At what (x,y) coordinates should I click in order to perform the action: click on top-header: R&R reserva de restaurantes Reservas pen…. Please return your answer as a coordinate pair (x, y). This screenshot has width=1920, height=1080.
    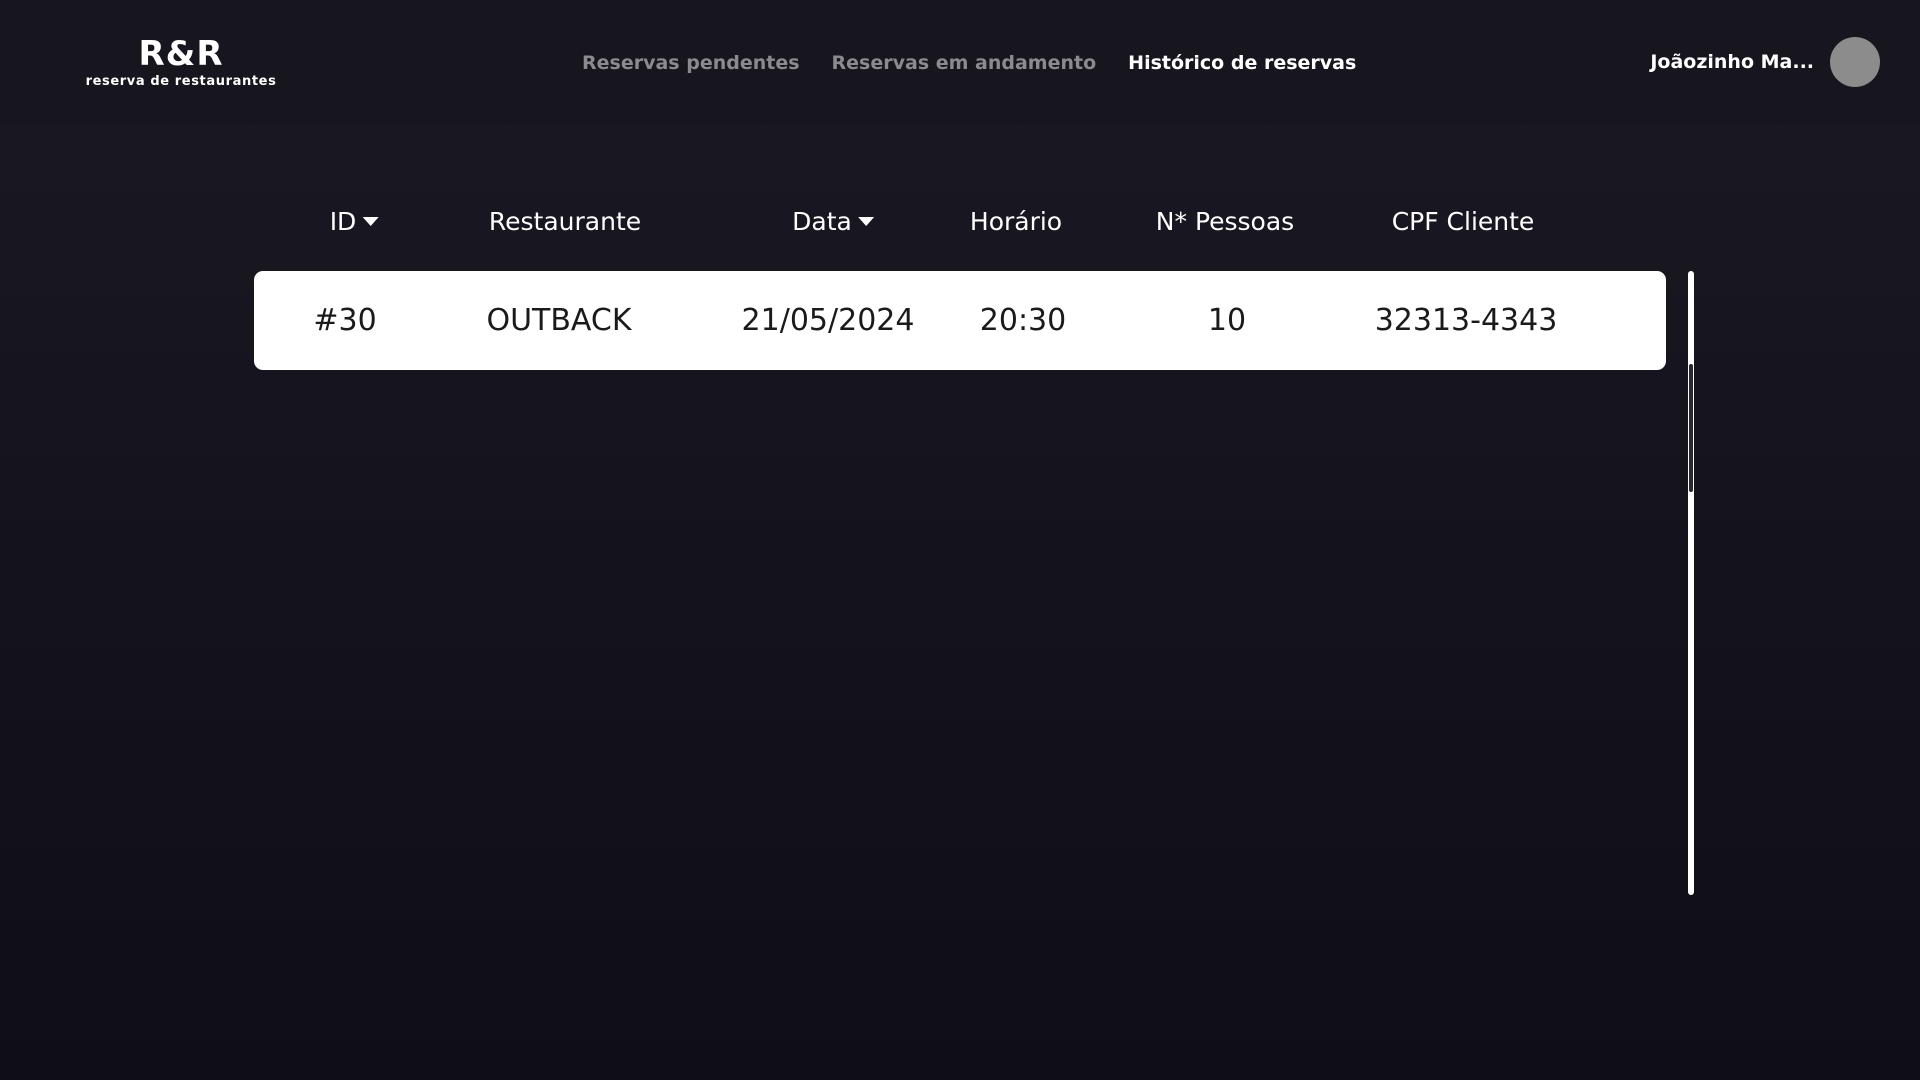
    Looking at the image, I should click on (960, 62).